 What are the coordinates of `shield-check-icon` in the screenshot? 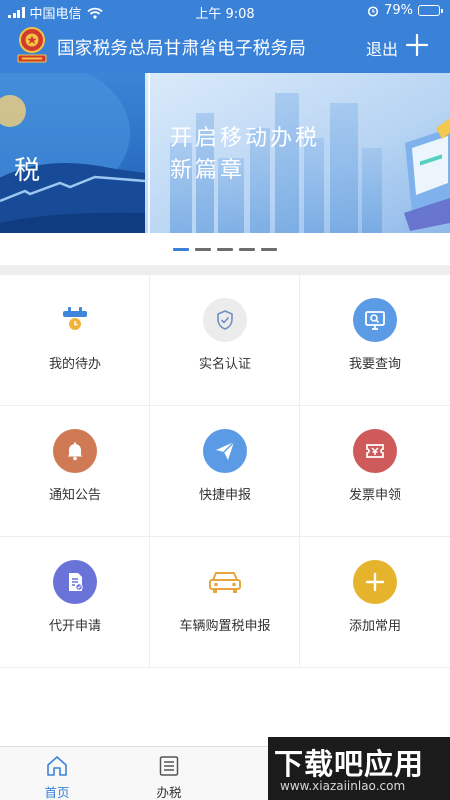 It's located at (225, 320).